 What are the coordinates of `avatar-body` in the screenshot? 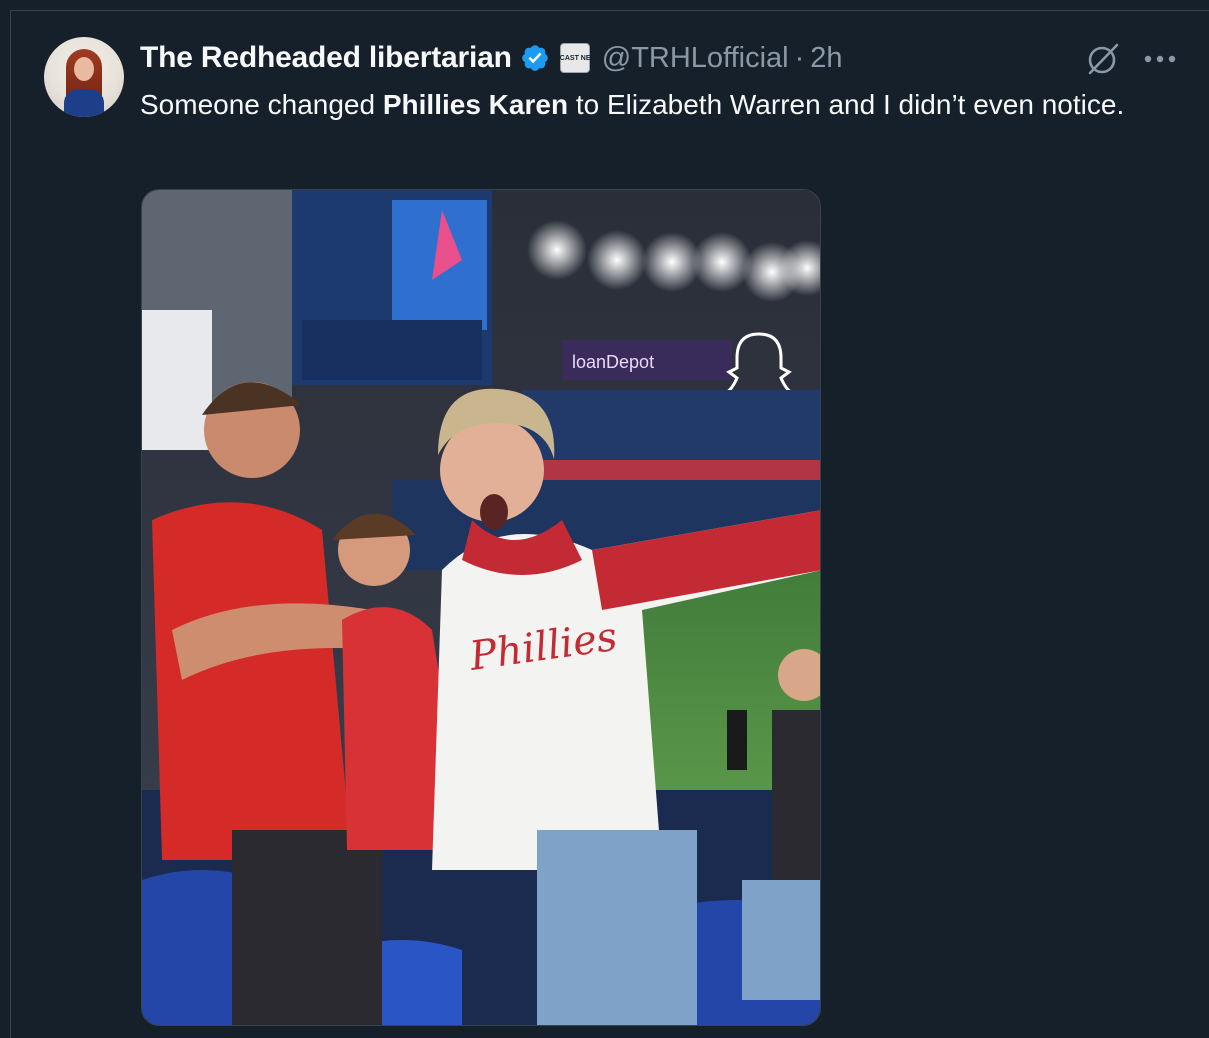 It's located at (84, 103).